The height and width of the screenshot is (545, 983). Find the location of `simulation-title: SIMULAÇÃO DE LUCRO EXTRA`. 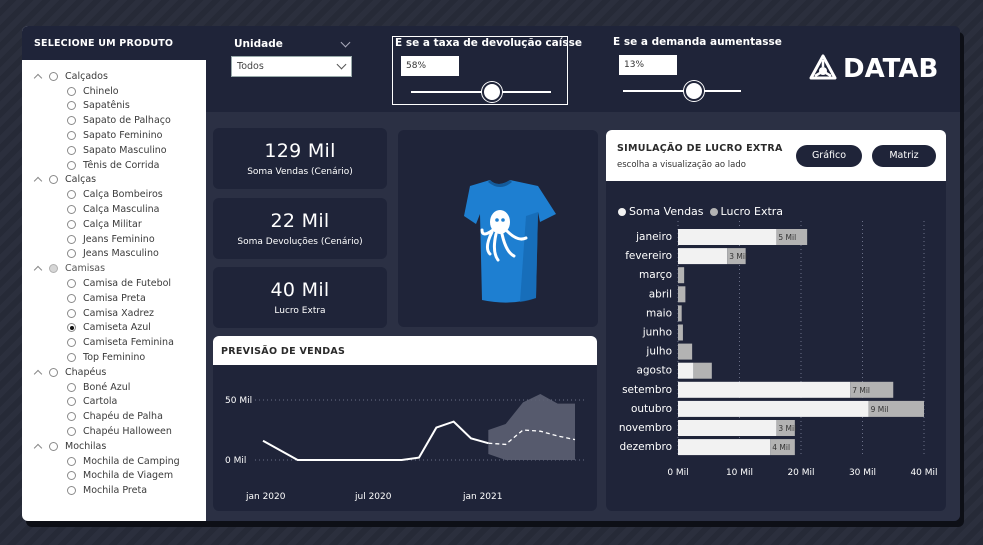

simulation-title: SIMULAÇÃO DE LUCRO EXTRA is located at coordinates (700, 148).